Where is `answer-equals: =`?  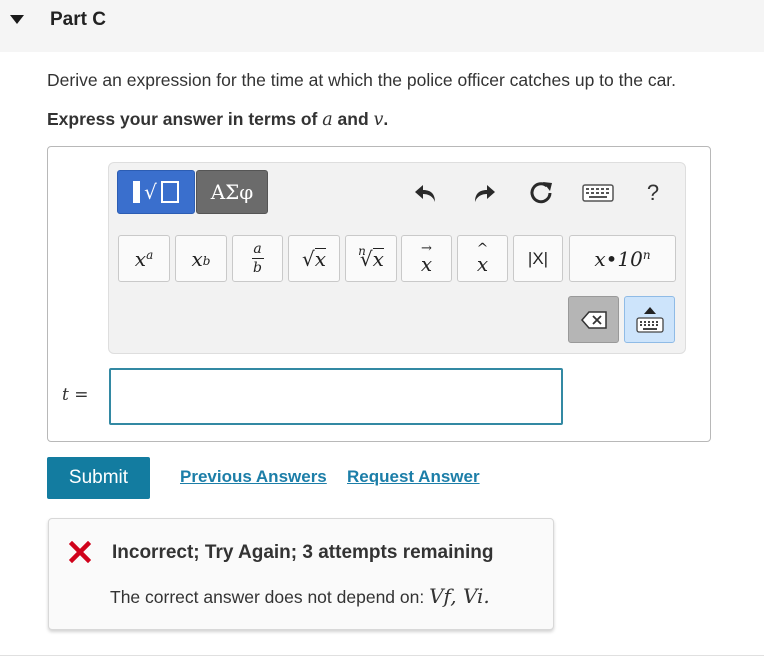 answer-equals: = is located at coordinates (78, 395).